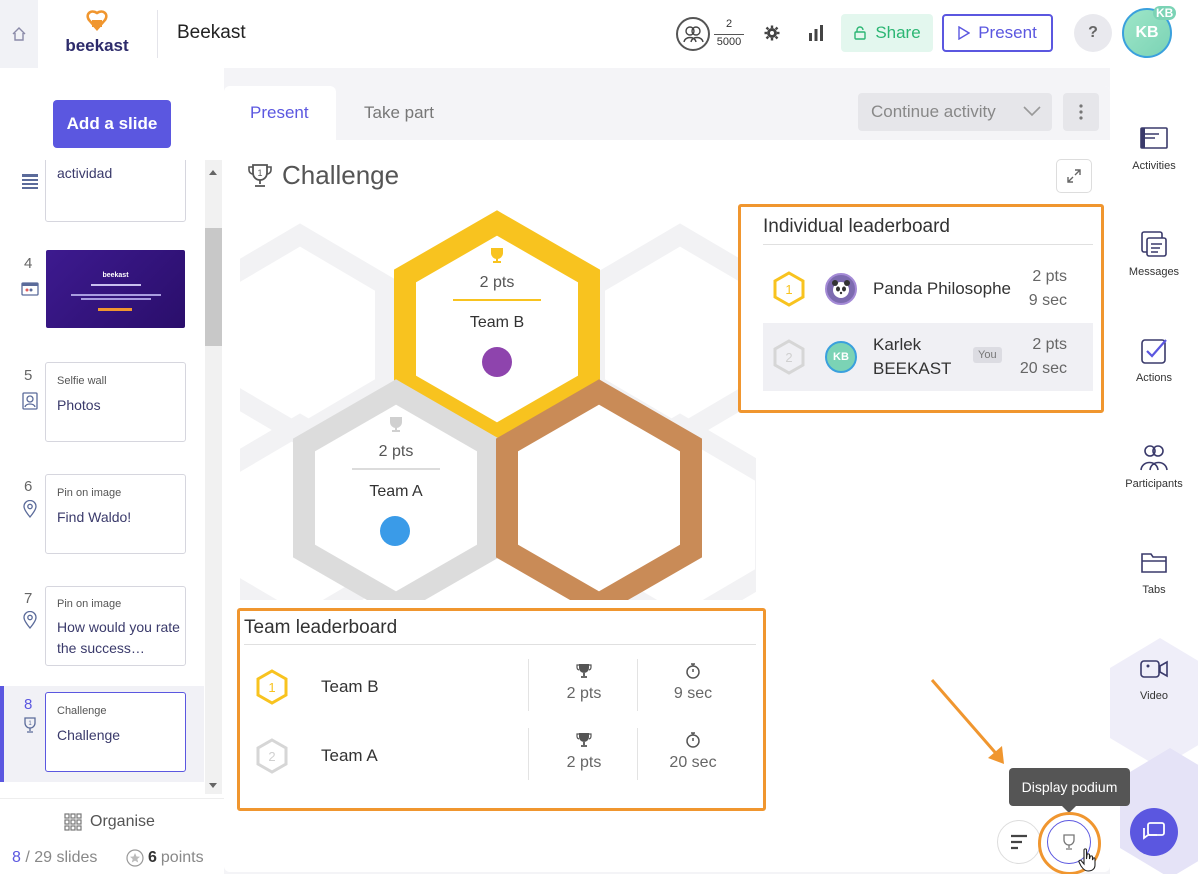 The height and width of the screenshot is (874, 1198). What do you see at coordinates (30, 509) in the screenshot?
I see `pin-icon` at bounding box center [30, 509].